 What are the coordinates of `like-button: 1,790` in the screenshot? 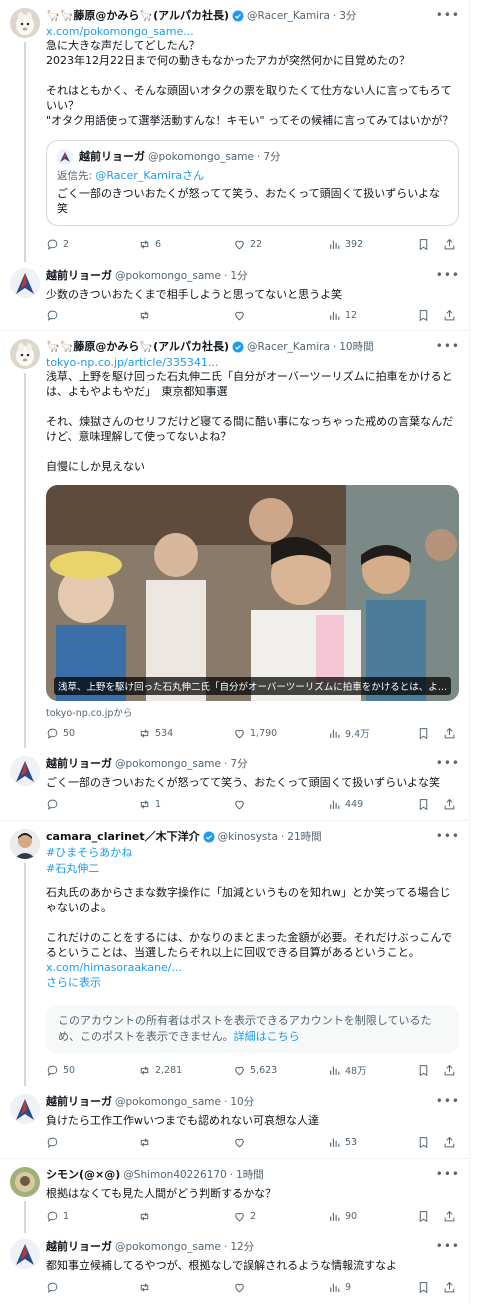 It's located at (255, 733).